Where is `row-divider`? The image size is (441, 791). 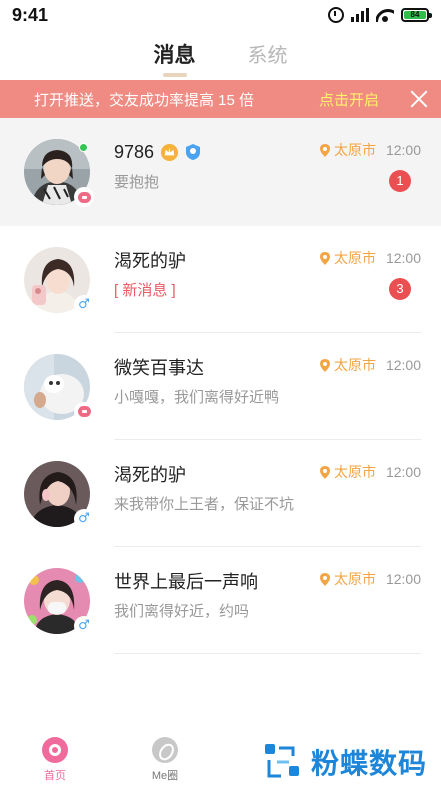 row-divider is located at coordinates (267, 653).